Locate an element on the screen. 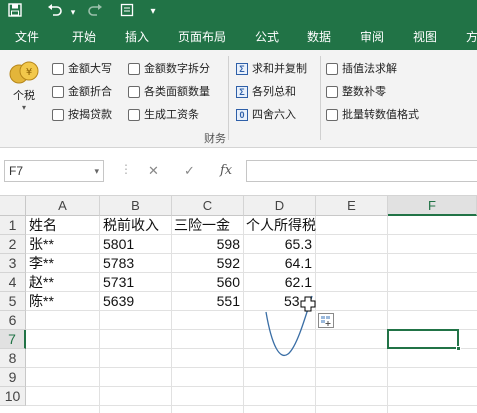 Image resolution: width=477 pixels, height=413 pixels. tab-data: 数据 is located at coordinates (319, 37).